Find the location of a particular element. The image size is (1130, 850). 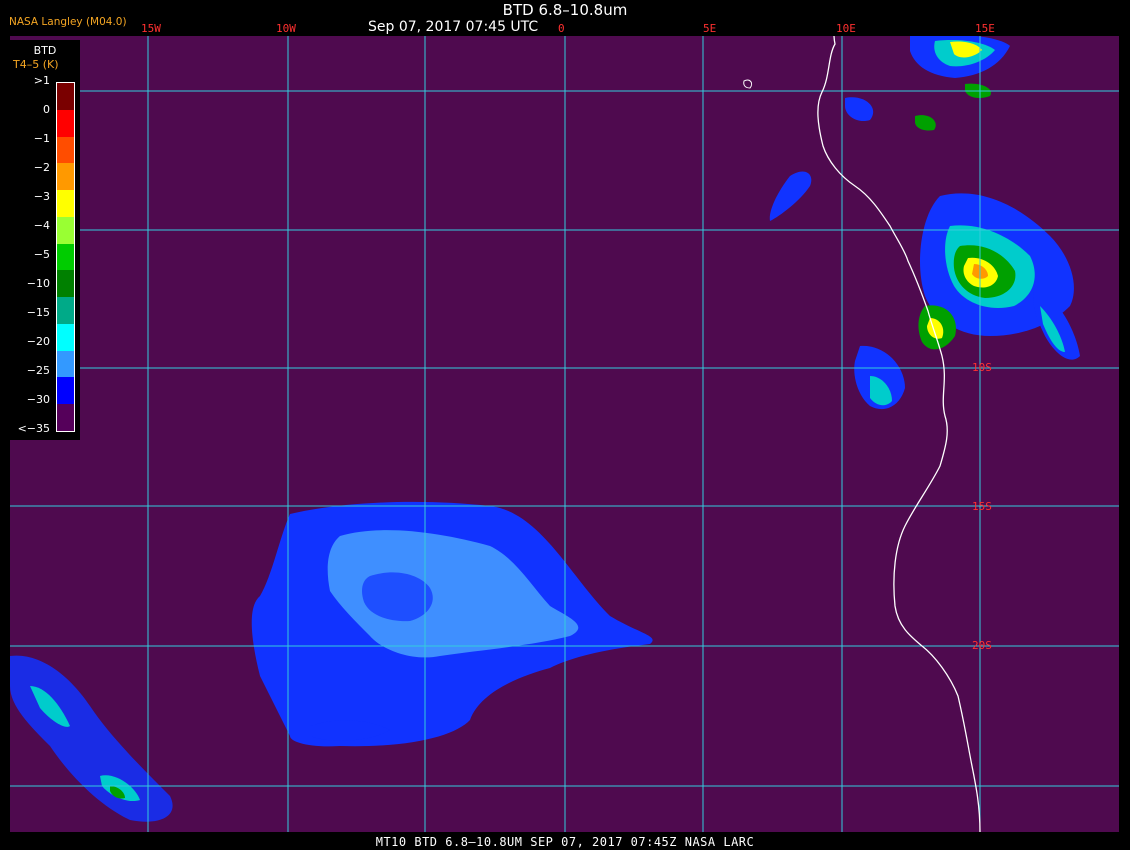

legend-color-bar is located at coordinates (65, 257).